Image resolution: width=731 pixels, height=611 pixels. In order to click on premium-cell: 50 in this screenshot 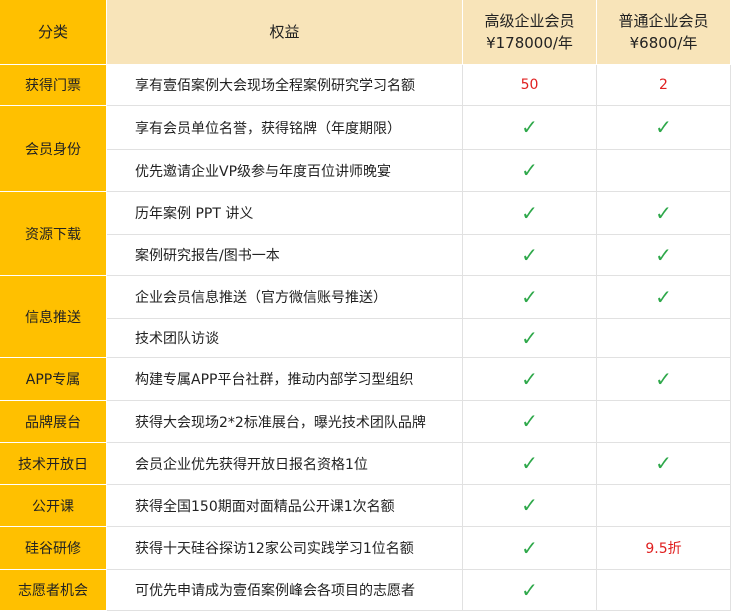, I will do `click(530, 85)`.